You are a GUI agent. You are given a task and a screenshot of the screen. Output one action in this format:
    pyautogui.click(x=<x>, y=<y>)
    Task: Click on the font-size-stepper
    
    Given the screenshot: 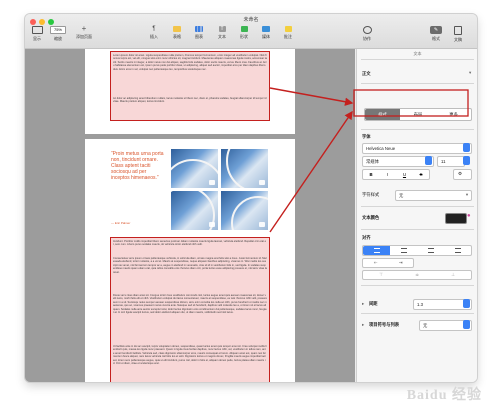 What is the action you would take?
    pyautogui.click(x=466, y=160)
    